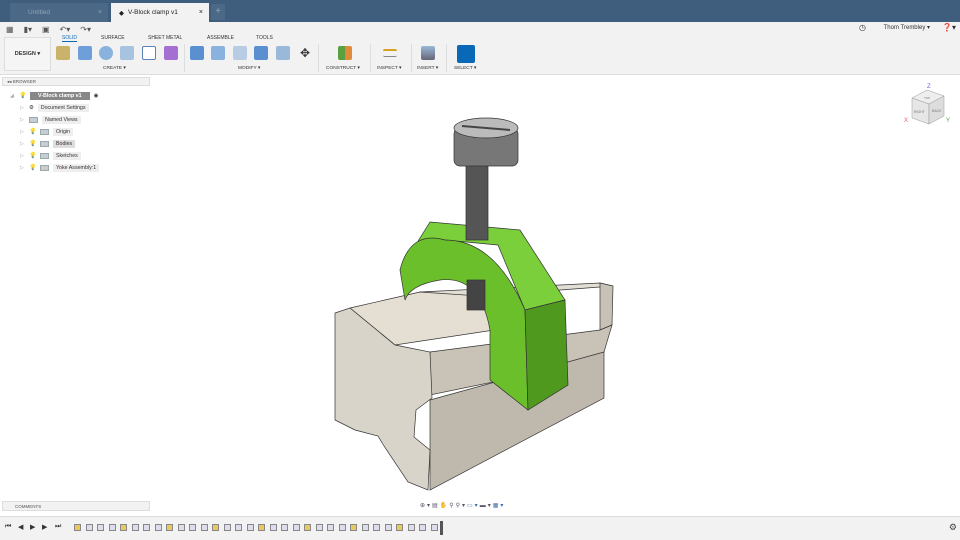  What do you see at coordinates (444, 506) in the screenshot?
I see `pan-icon: ✋` at bounding box center [444, 506].